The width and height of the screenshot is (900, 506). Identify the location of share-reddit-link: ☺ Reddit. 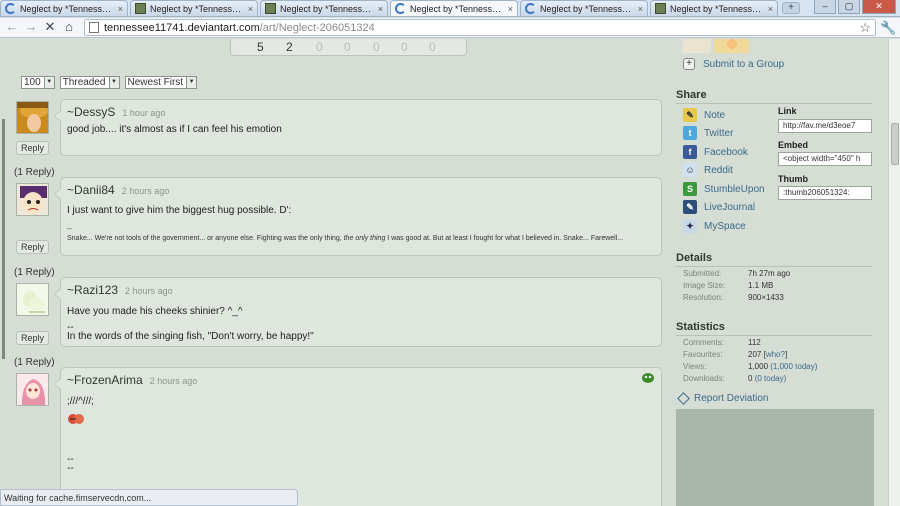
(708, 170).